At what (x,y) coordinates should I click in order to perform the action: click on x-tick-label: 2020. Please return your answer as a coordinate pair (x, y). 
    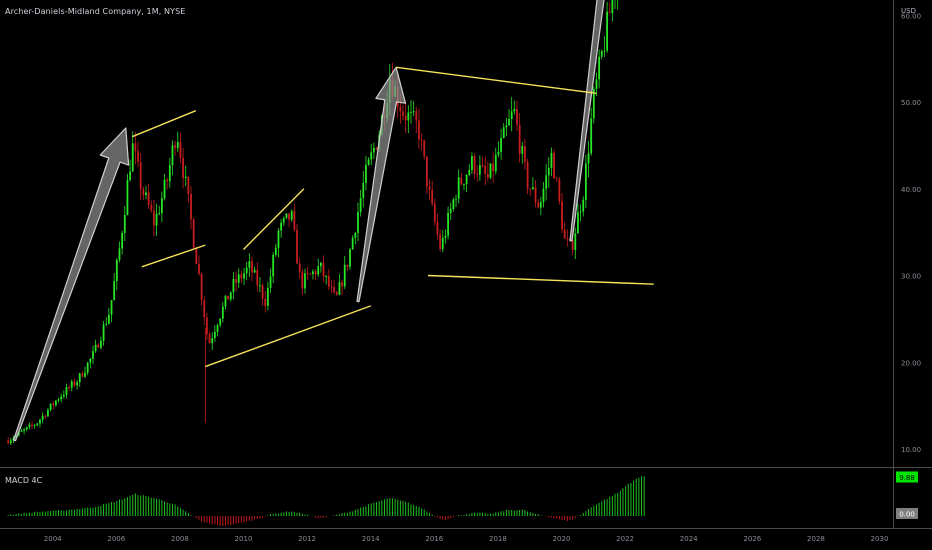
    Looking at the image, I should click on (562, 539).